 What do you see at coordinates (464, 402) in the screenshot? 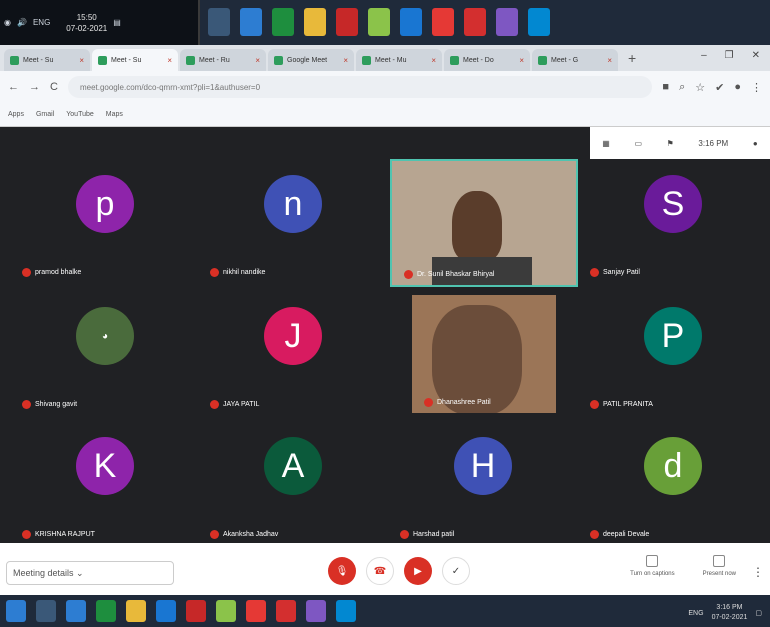
I see `name-text: Dhanashree Patil` at bounding box center [464, 402].